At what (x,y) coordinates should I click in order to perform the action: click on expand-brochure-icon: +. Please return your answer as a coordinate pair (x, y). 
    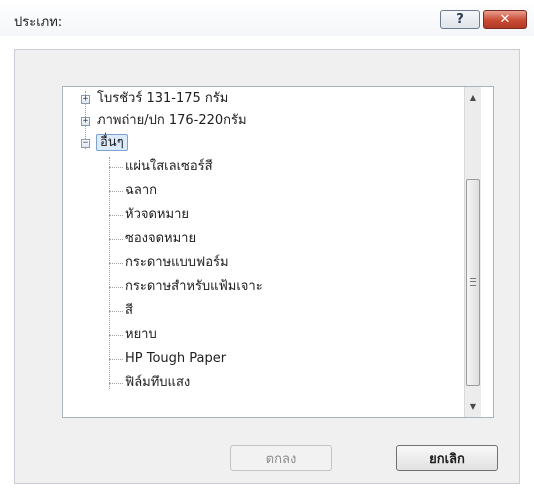
    Looking at the image, I should click on (85, 99).